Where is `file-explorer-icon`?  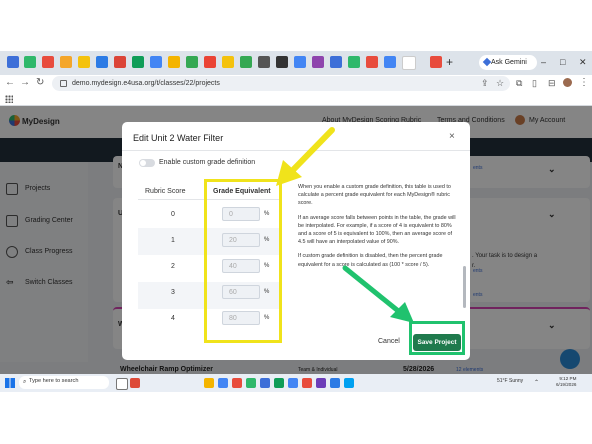 file-explorer-icon is located at coordinates (209, 383).